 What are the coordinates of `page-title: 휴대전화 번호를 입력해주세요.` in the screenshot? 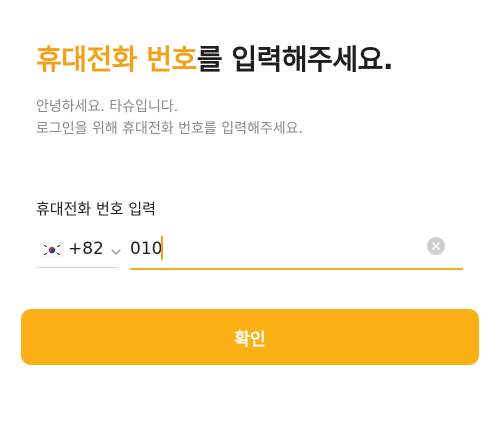 It's located at (215, 58).